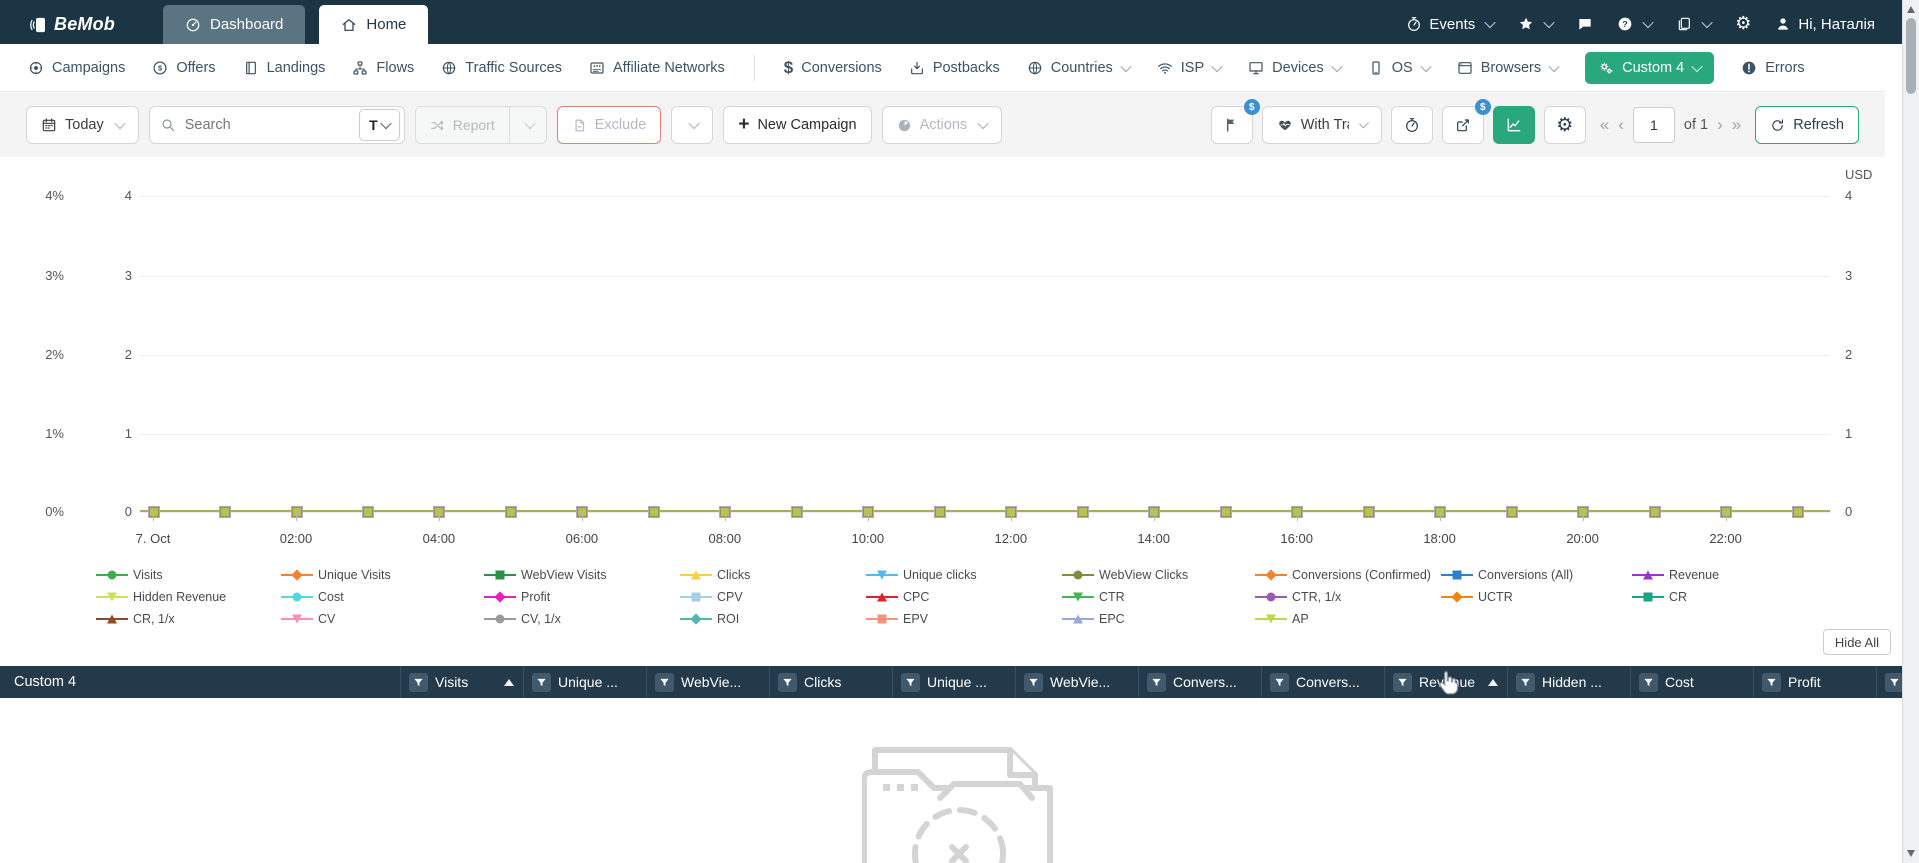 Image resolution: width=1919 pixels, height=863 pixels. What do you see at coordinates (1466, 121) in the screenshot?
I see `export-button: $` at bounding box center [1466, 121].